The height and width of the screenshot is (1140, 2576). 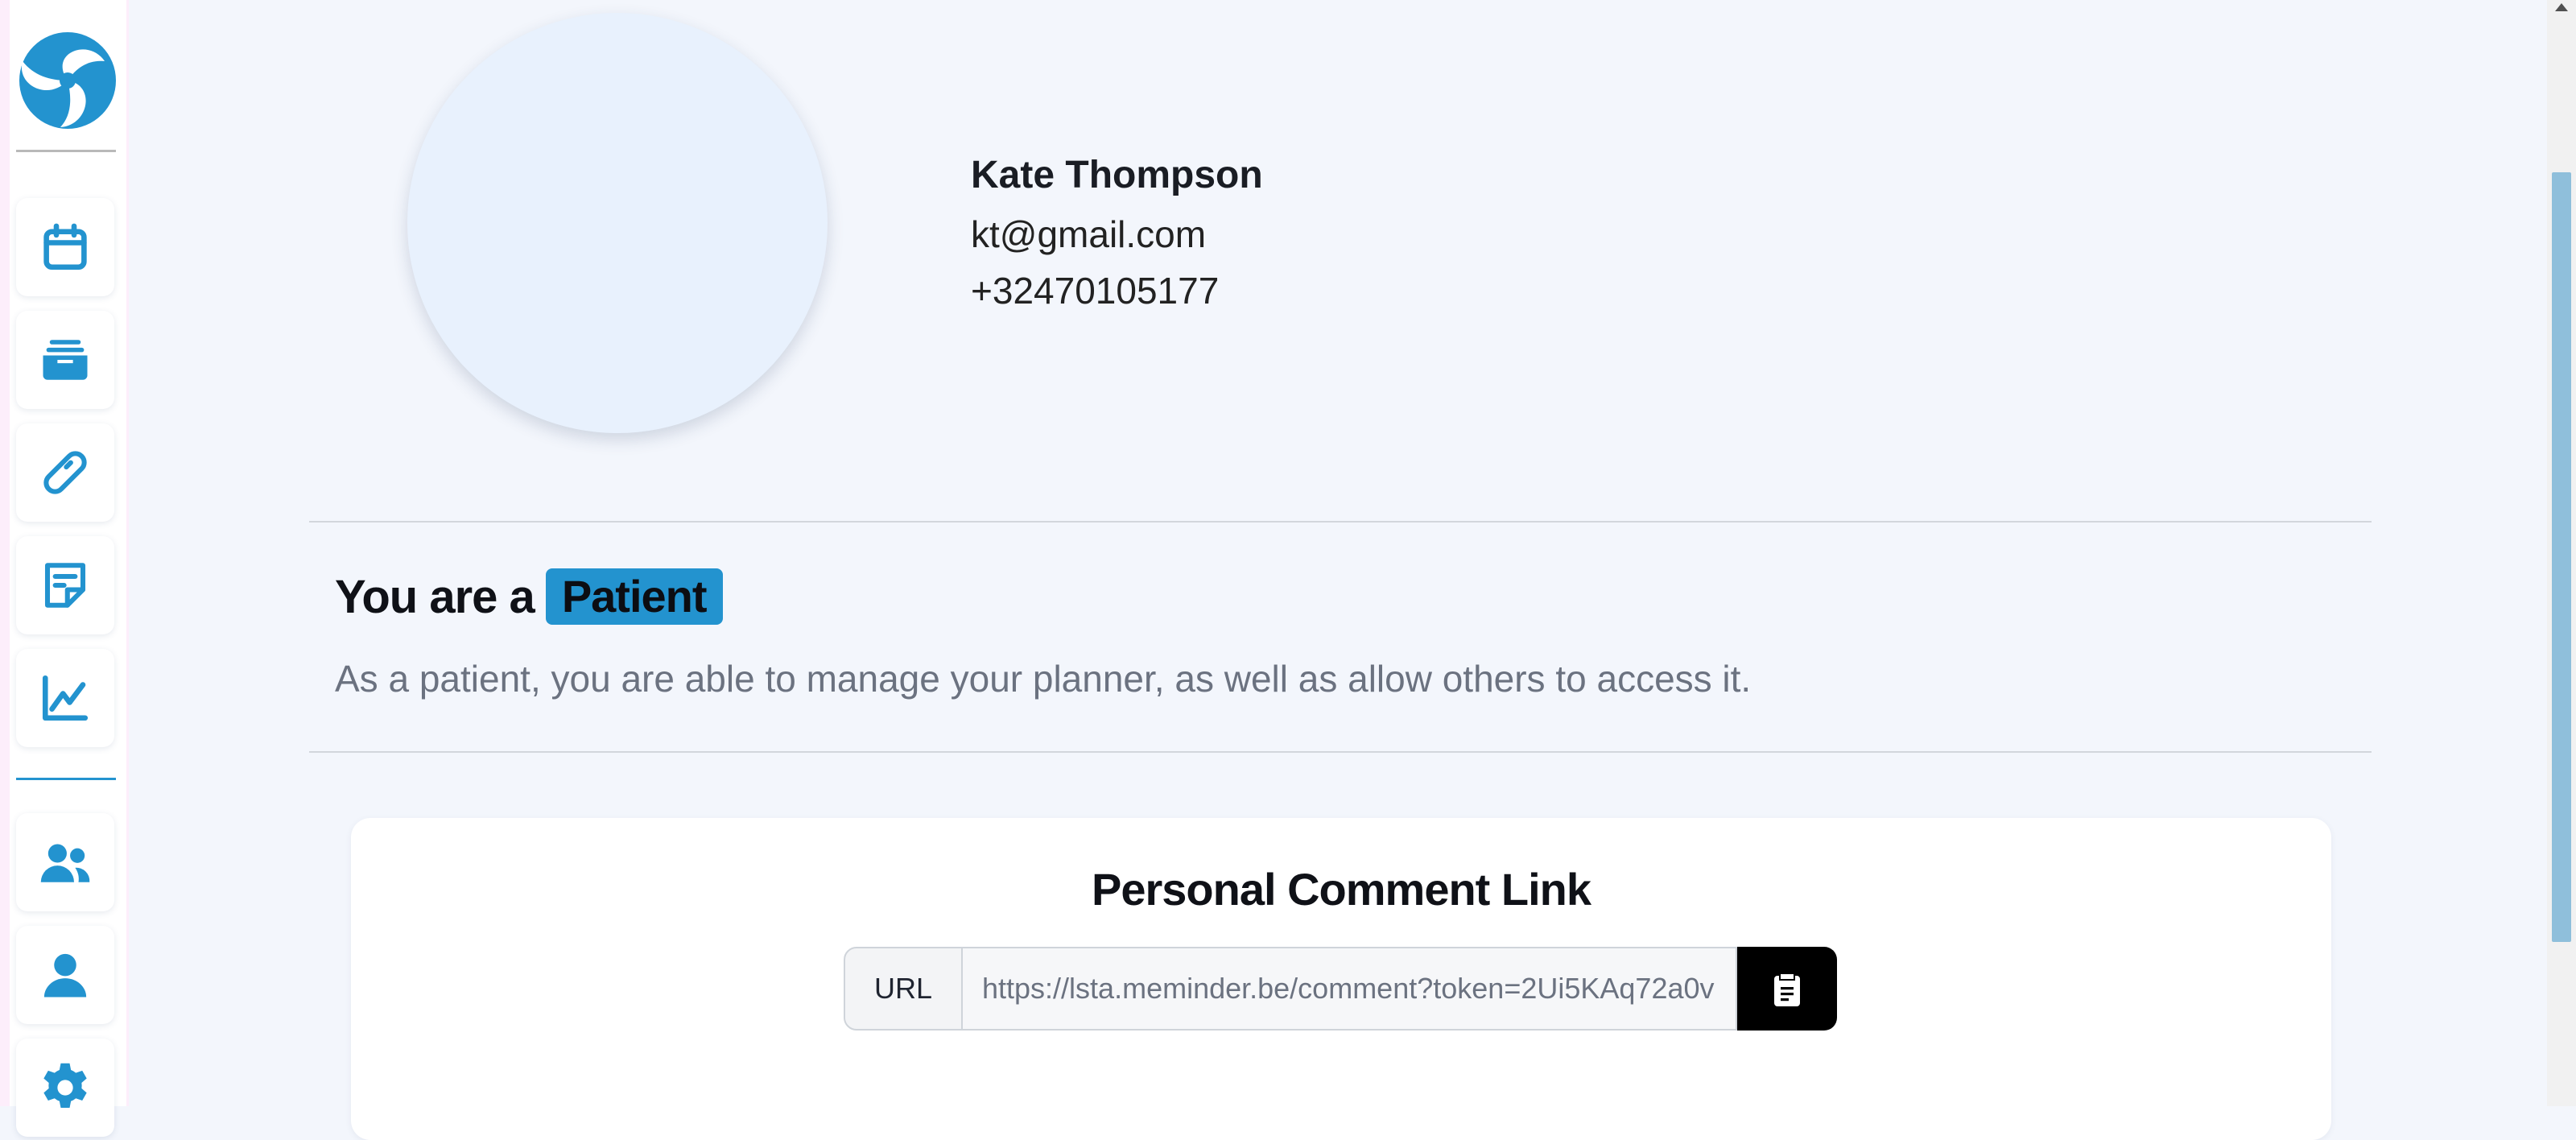 I want to click on sidebar-item-profile, so click(x=65, y=975).